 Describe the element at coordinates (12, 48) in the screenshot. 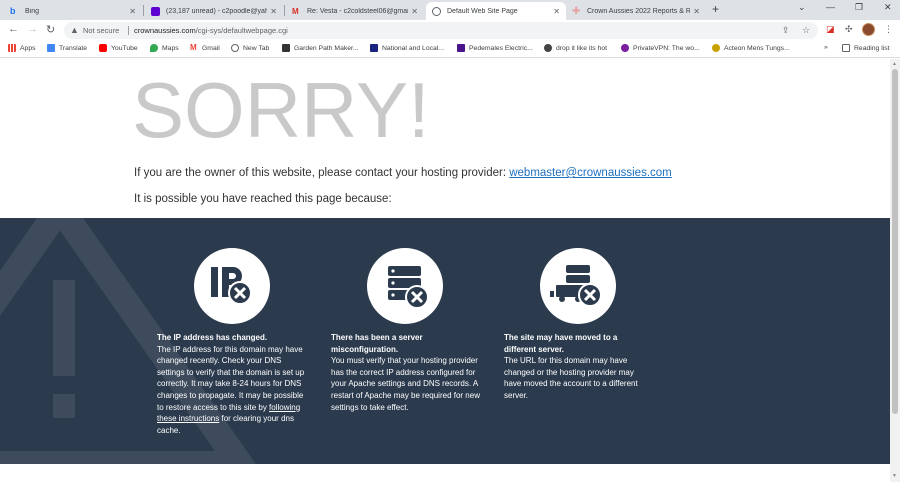

I see `apps-grid-icon` at that location.